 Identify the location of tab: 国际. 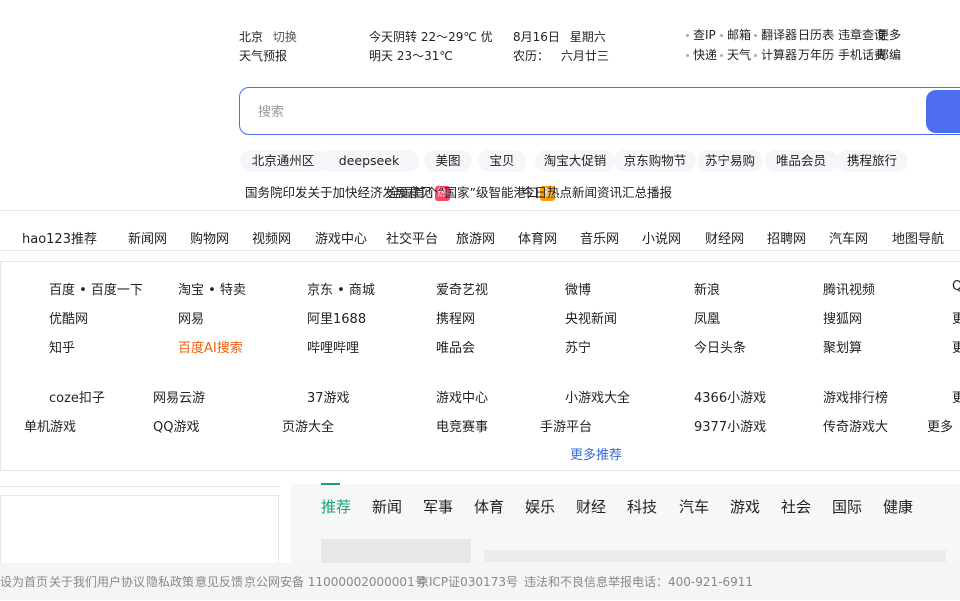
(847, 506).